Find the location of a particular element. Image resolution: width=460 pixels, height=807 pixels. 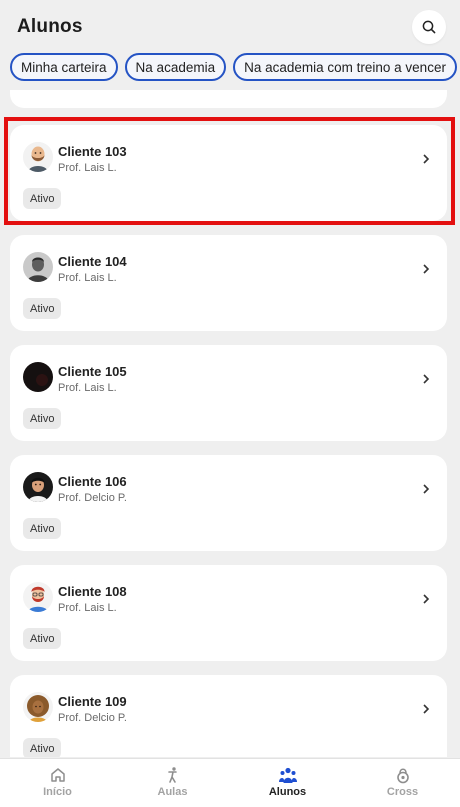

page-title: Alunos is located at coordinates (50, 26).